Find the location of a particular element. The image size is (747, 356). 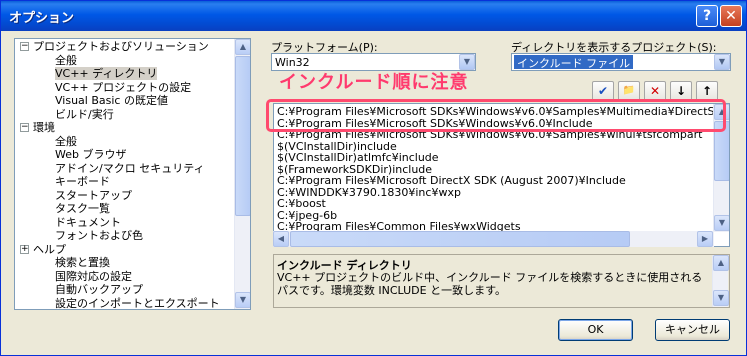

tree-item: 国際対応の設定 is located at coordinates (93, 276).